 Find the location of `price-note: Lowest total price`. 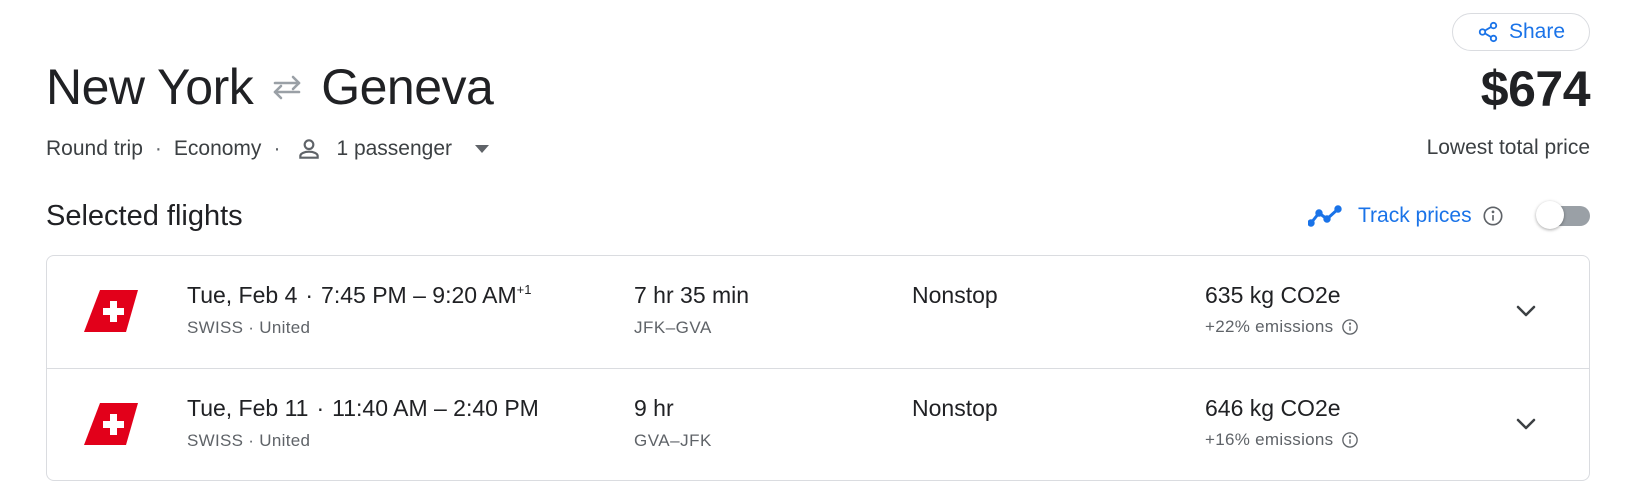

price-note: Lowest total price is located at coordinates (1508, 147).